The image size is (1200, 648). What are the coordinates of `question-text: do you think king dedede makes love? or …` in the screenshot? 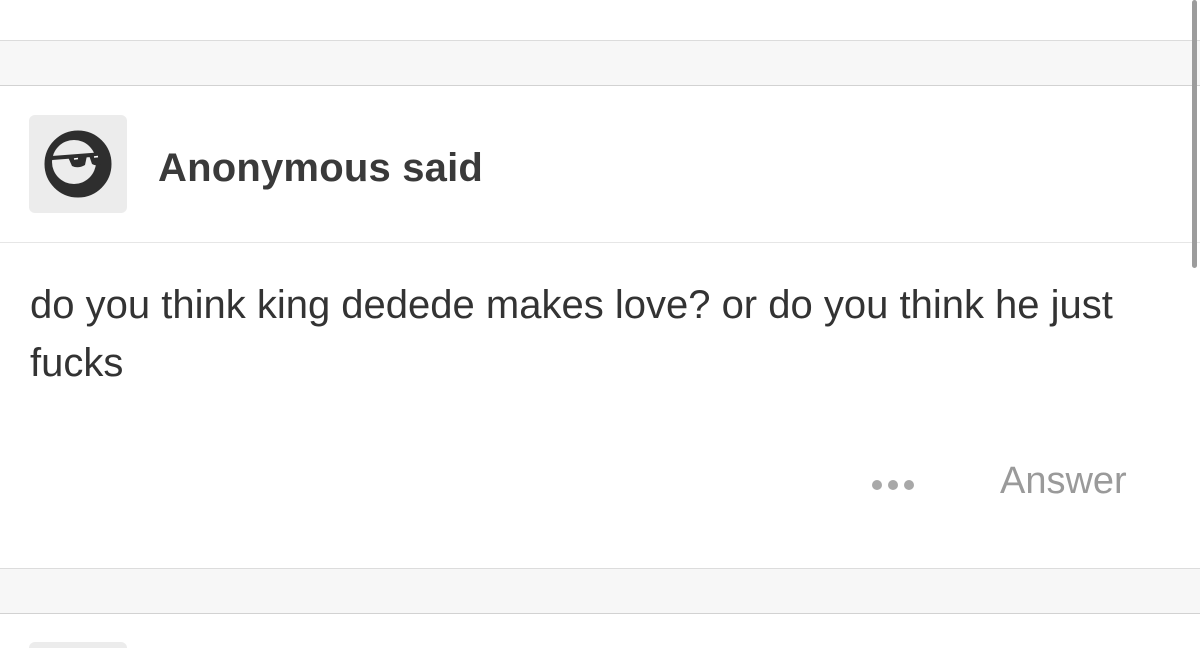 It's located at (571, 334).